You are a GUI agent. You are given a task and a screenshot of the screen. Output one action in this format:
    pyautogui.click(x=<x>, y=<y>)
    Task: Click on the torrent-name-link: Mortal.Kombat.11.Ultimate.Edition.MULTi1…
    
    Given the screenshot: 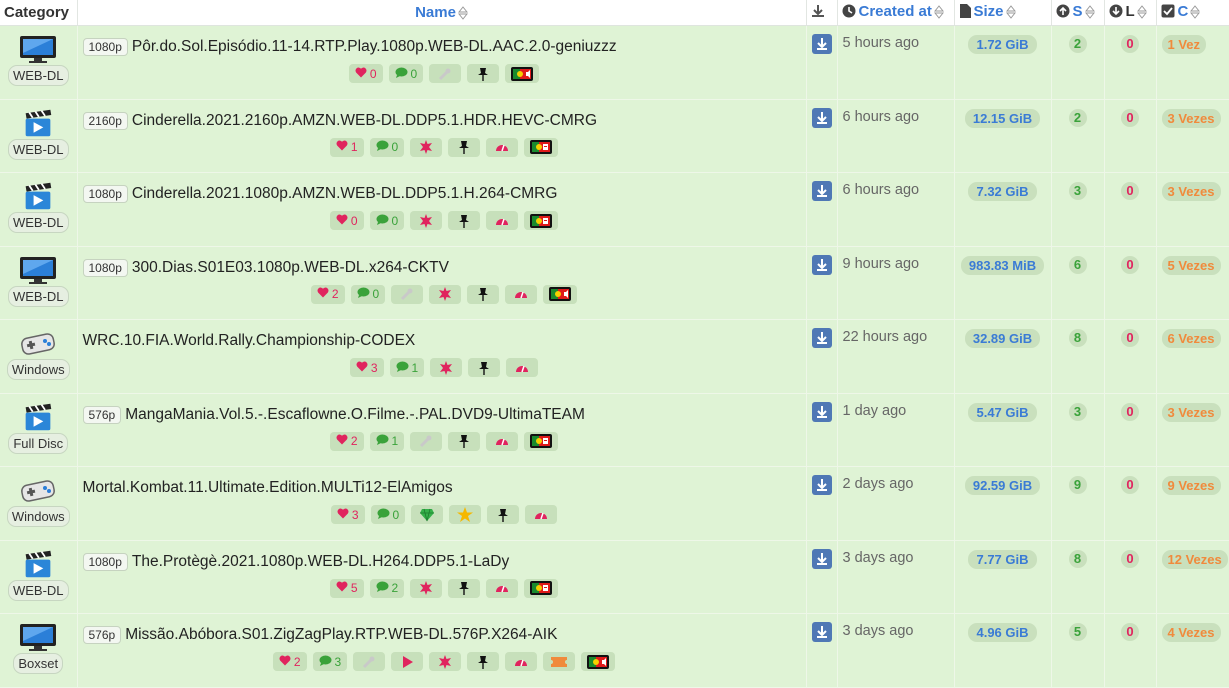 What is the action you would take?
    pyautogui.click(x=268, y=488)
    